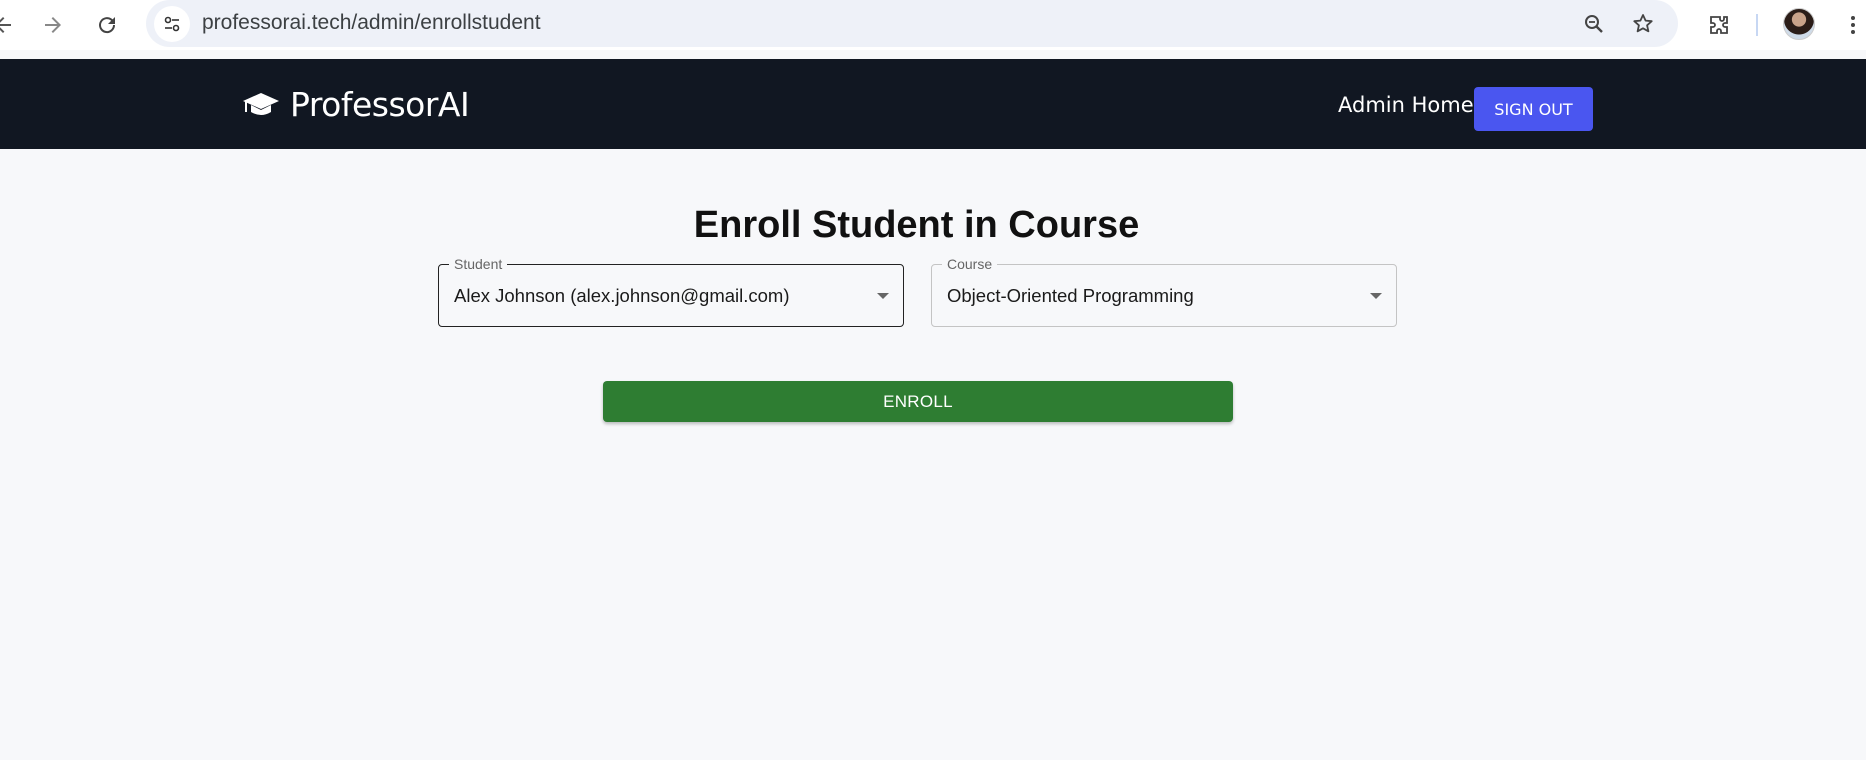  Describe the element at coordinates (53, 25) in the screenshot. I see `forward-icon` at that location.